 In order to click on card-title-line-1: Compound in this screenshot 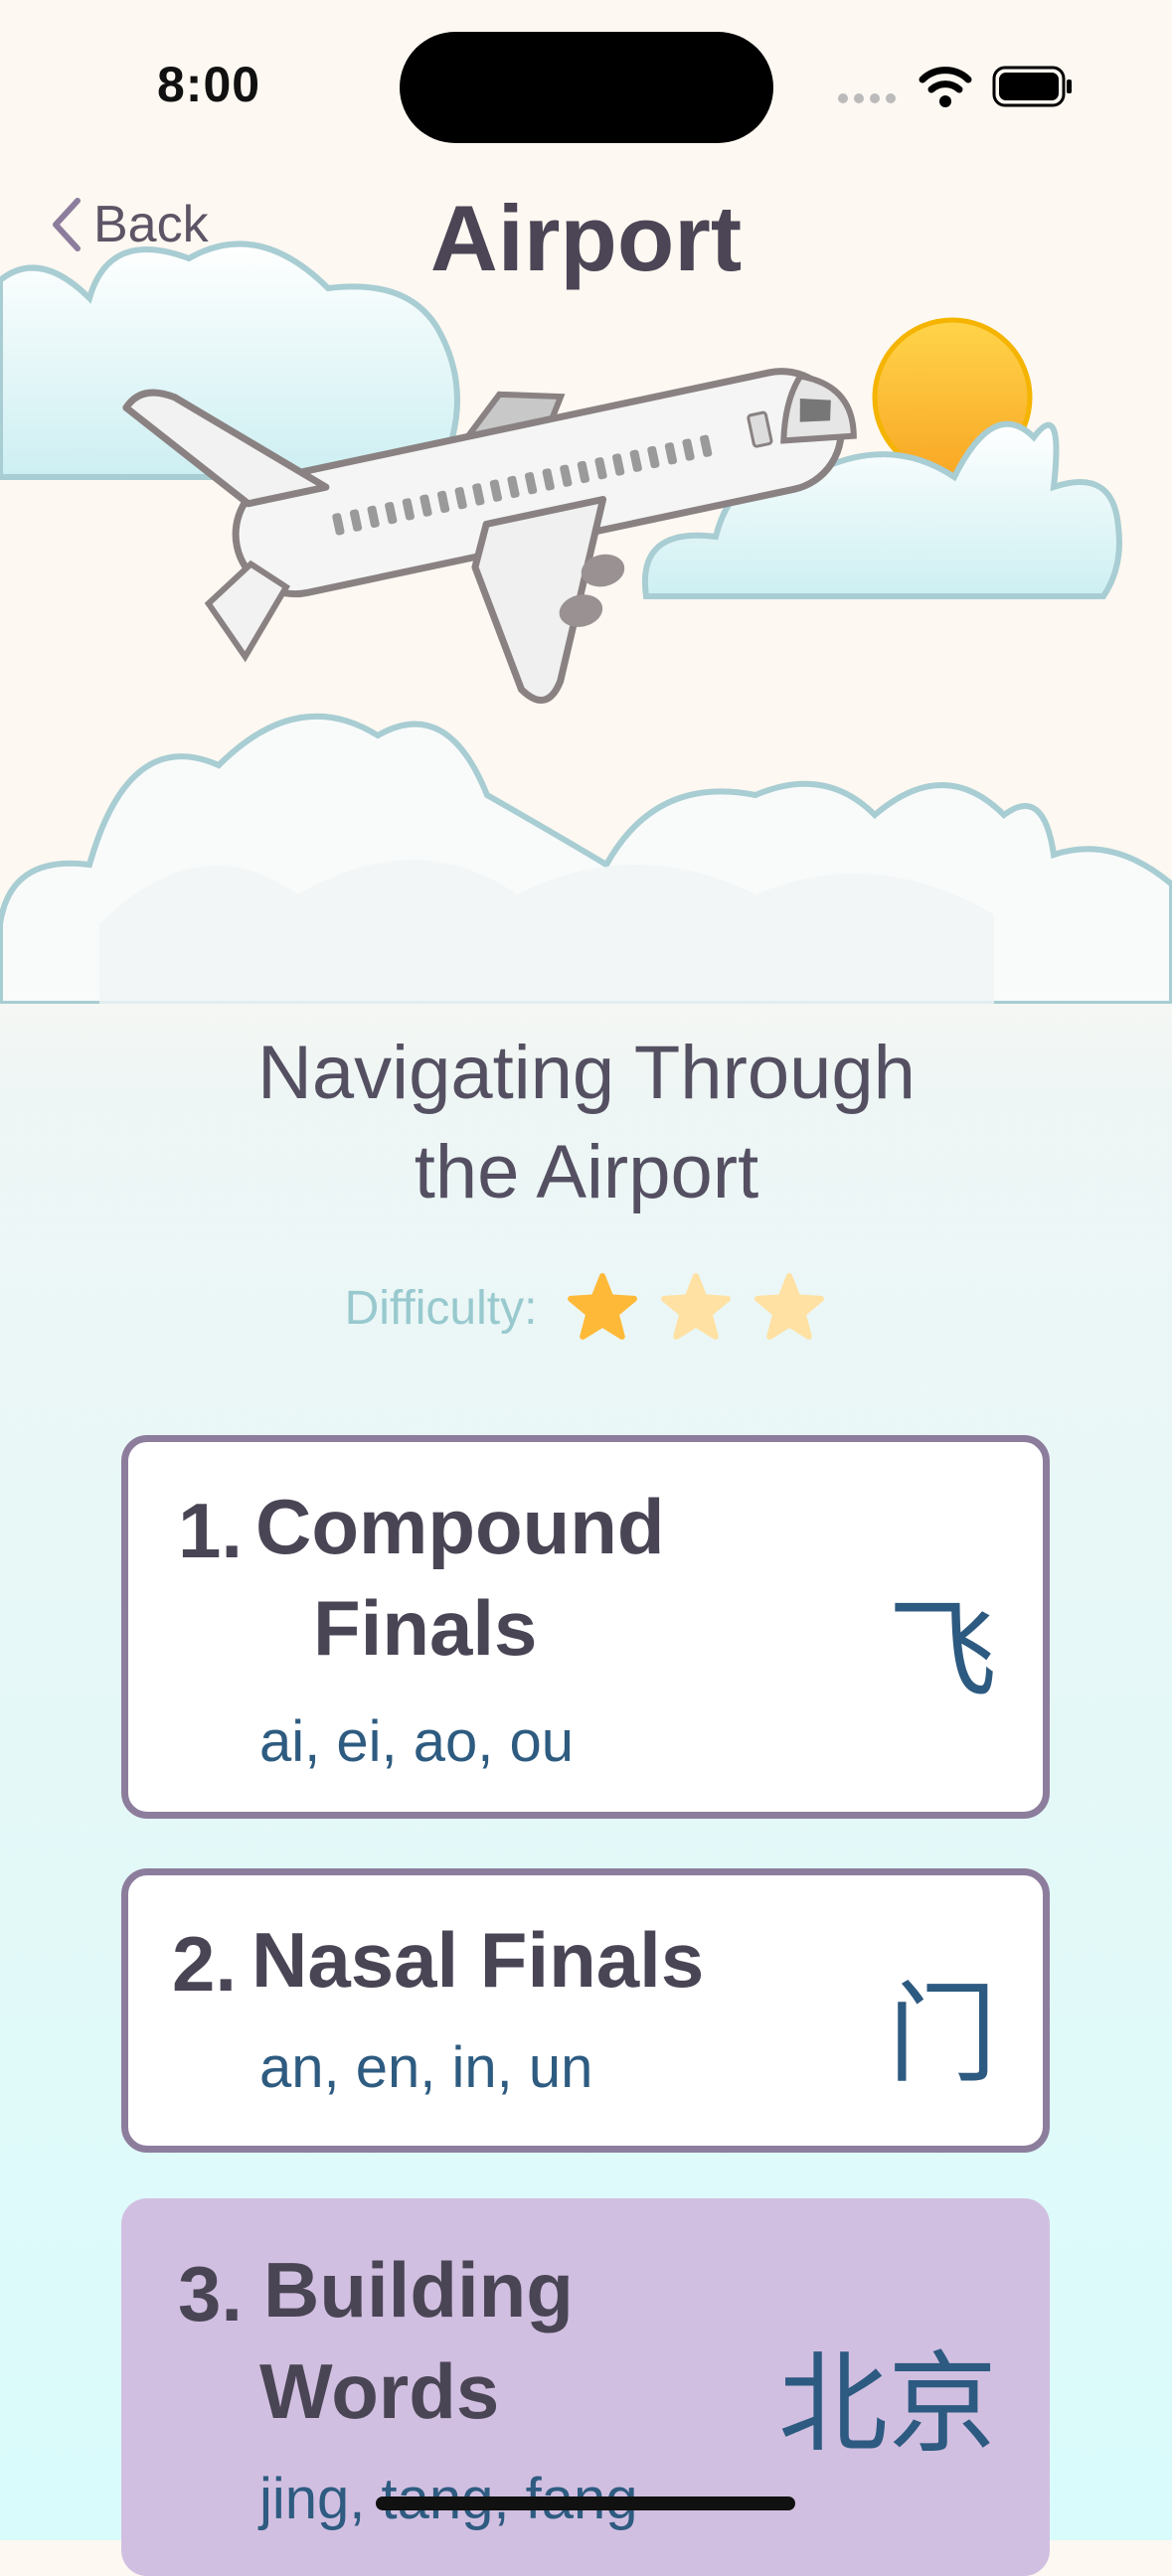, I will do `click(460, 1526)`.